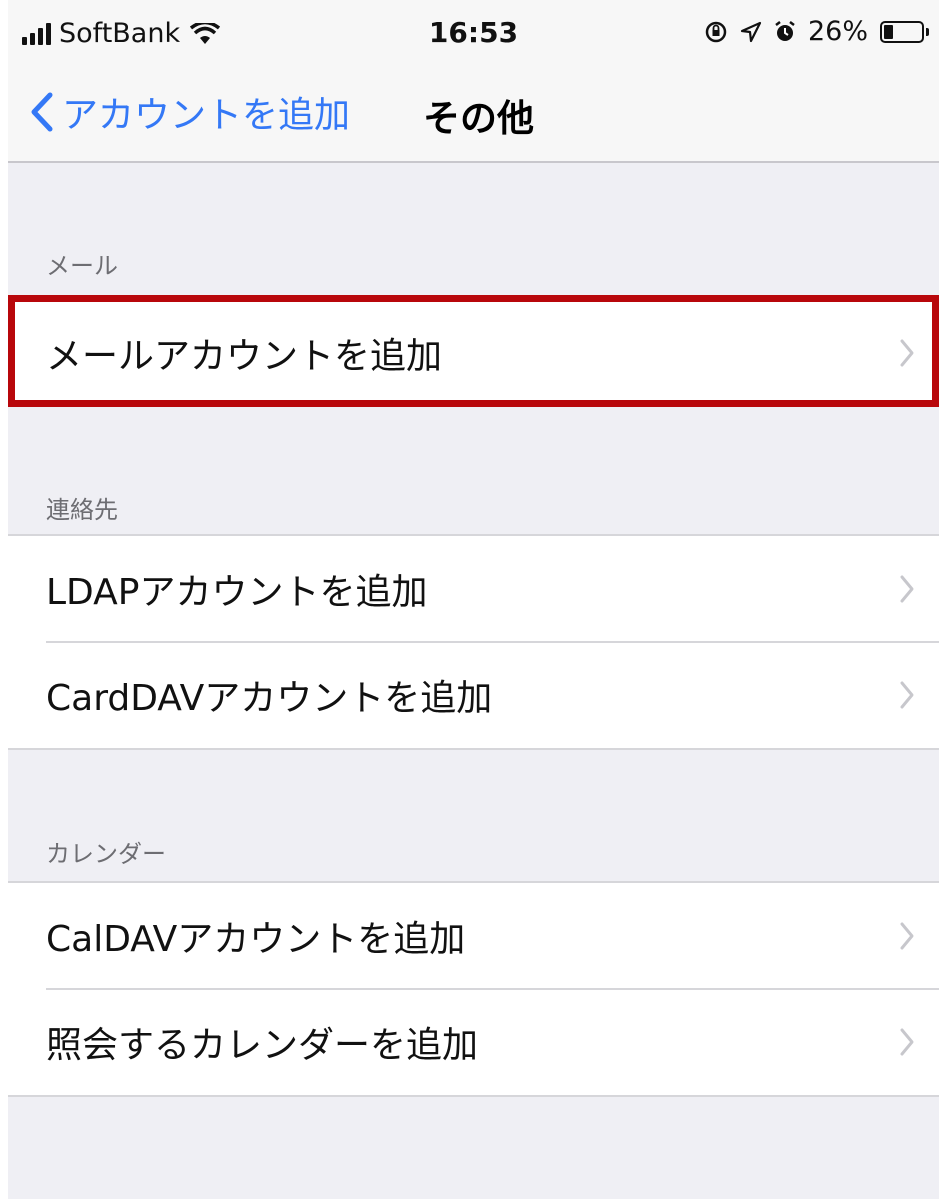 This screenshot has width=939, height=1199. I want to click on list-item-add-mail-account: メールアカウントを追加, so click(473, 353).